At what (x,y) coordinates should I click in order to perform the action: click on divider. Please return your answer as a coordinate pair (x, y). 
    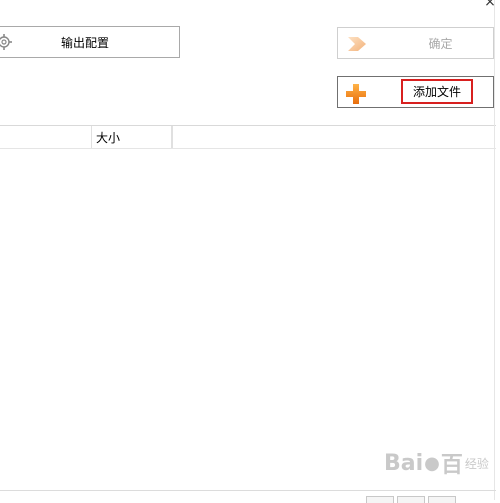
    Looking at the image, I should click on (248, 490).